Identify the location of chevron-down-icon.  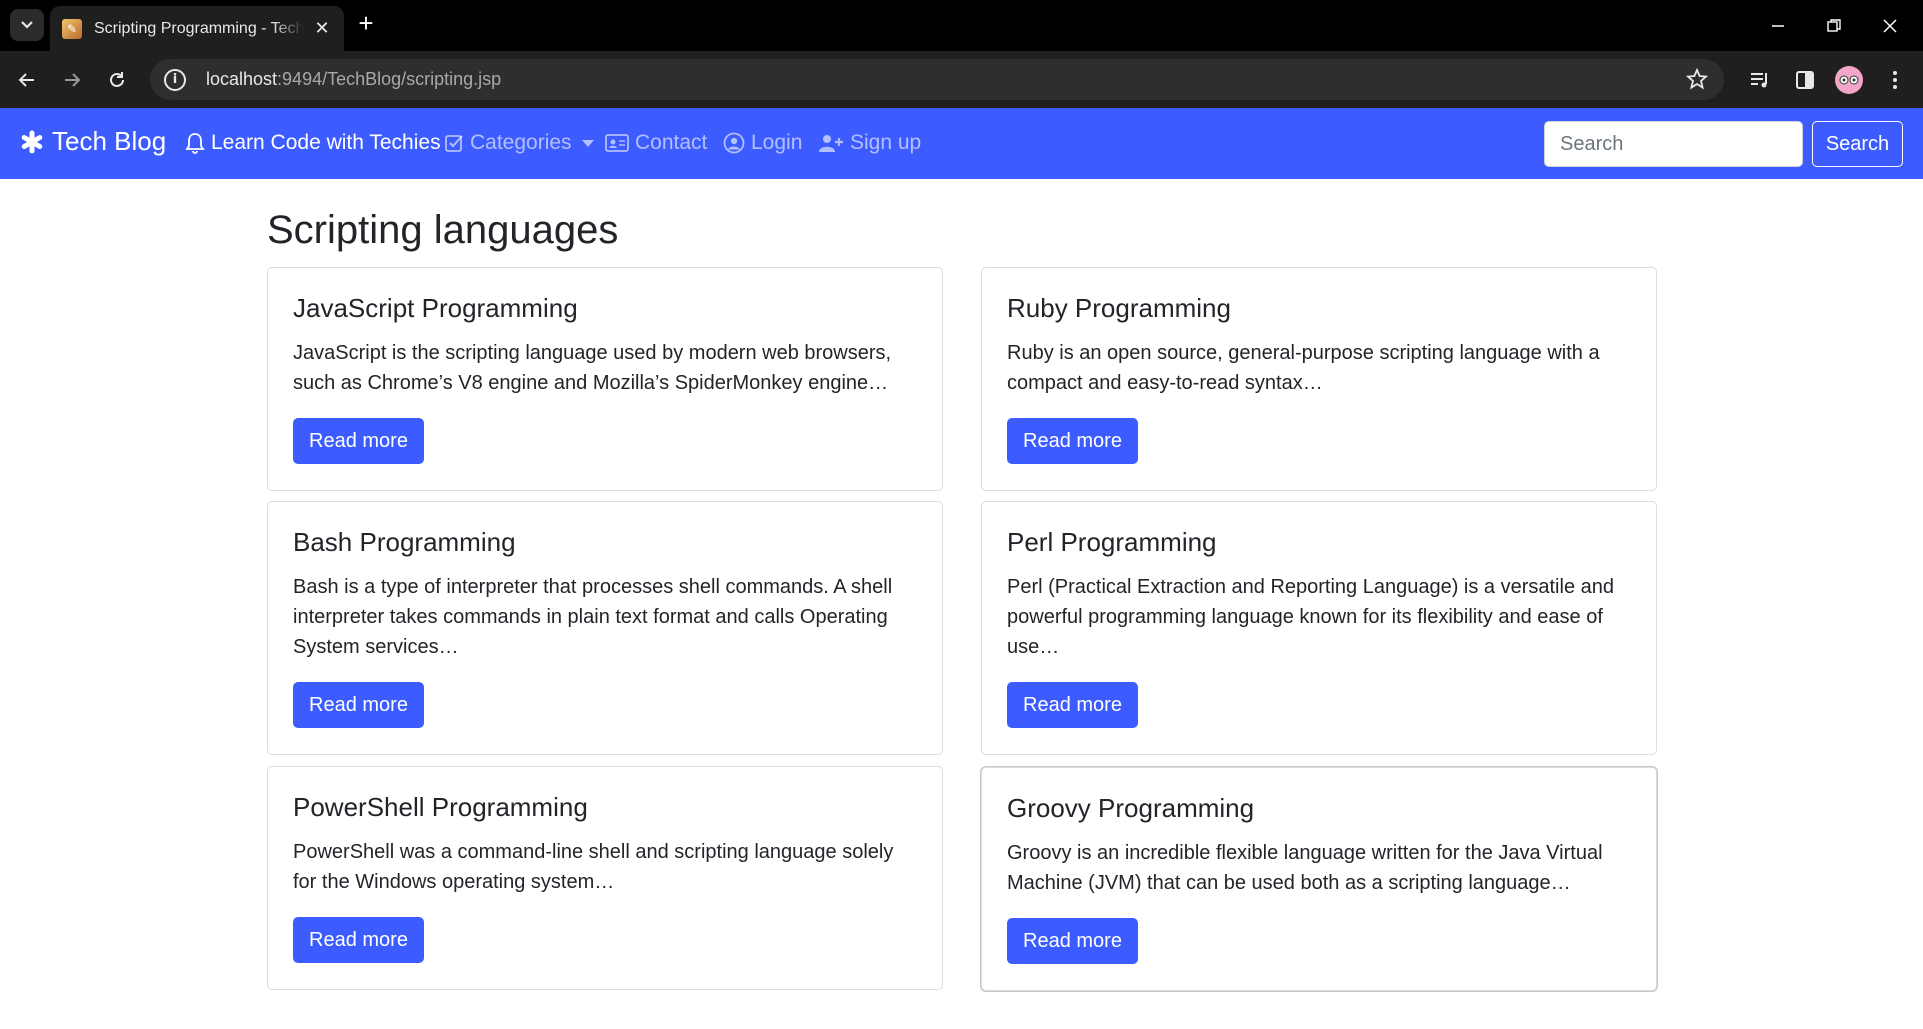
(27, 25).